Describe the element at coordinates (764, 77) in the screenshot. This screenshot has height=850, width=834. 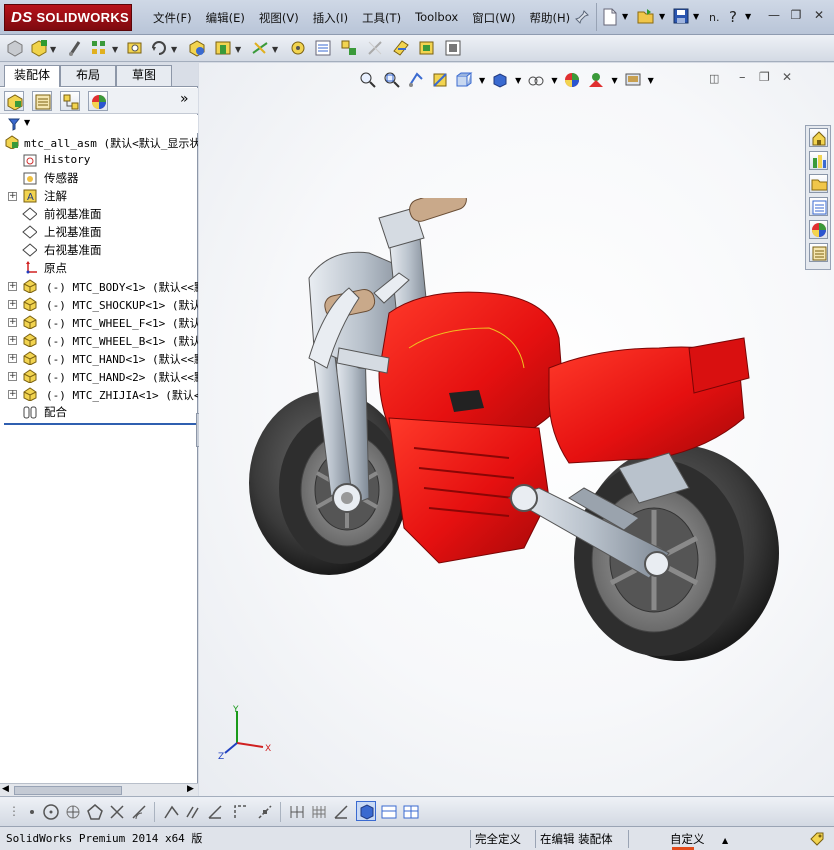
I see `viewport-restore-icon: ❐` at that location.